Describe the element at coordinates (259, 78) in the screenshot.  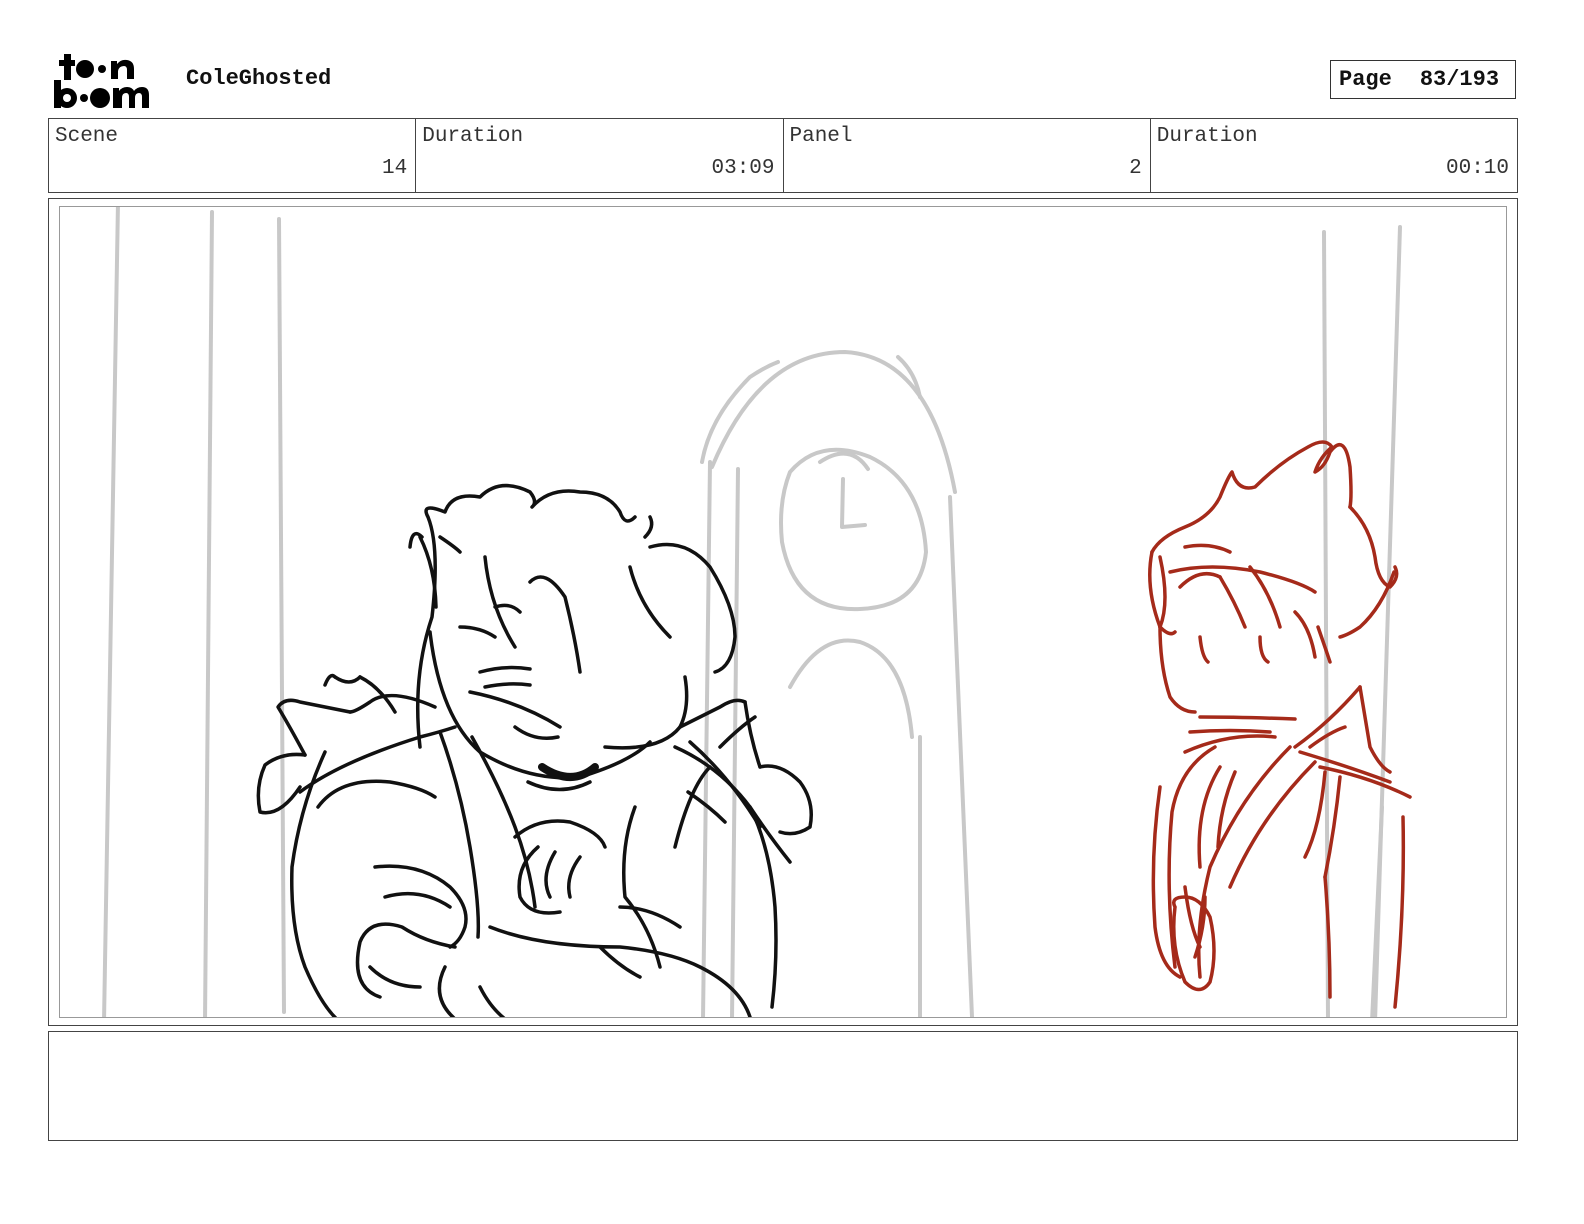
I see `project-title: ColeGhosted` at that location.